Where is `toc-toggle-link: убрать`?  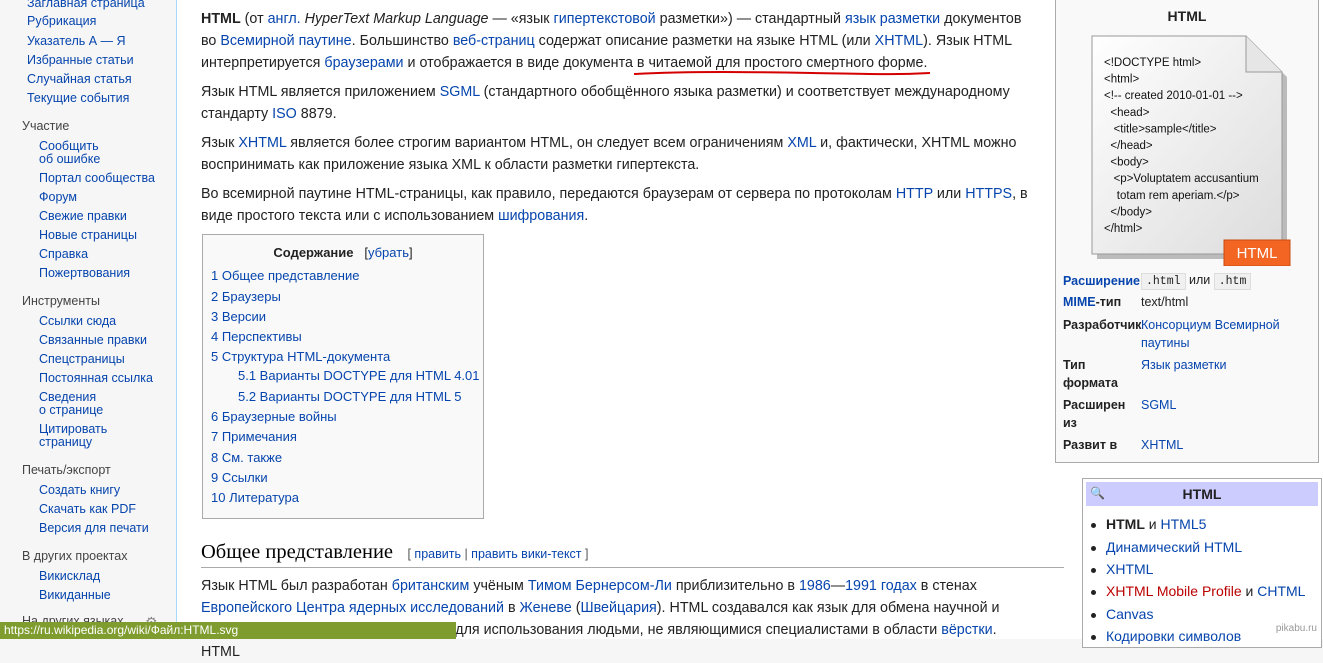 toc-toggle-link: убрать is located at coordinates (388, 252).